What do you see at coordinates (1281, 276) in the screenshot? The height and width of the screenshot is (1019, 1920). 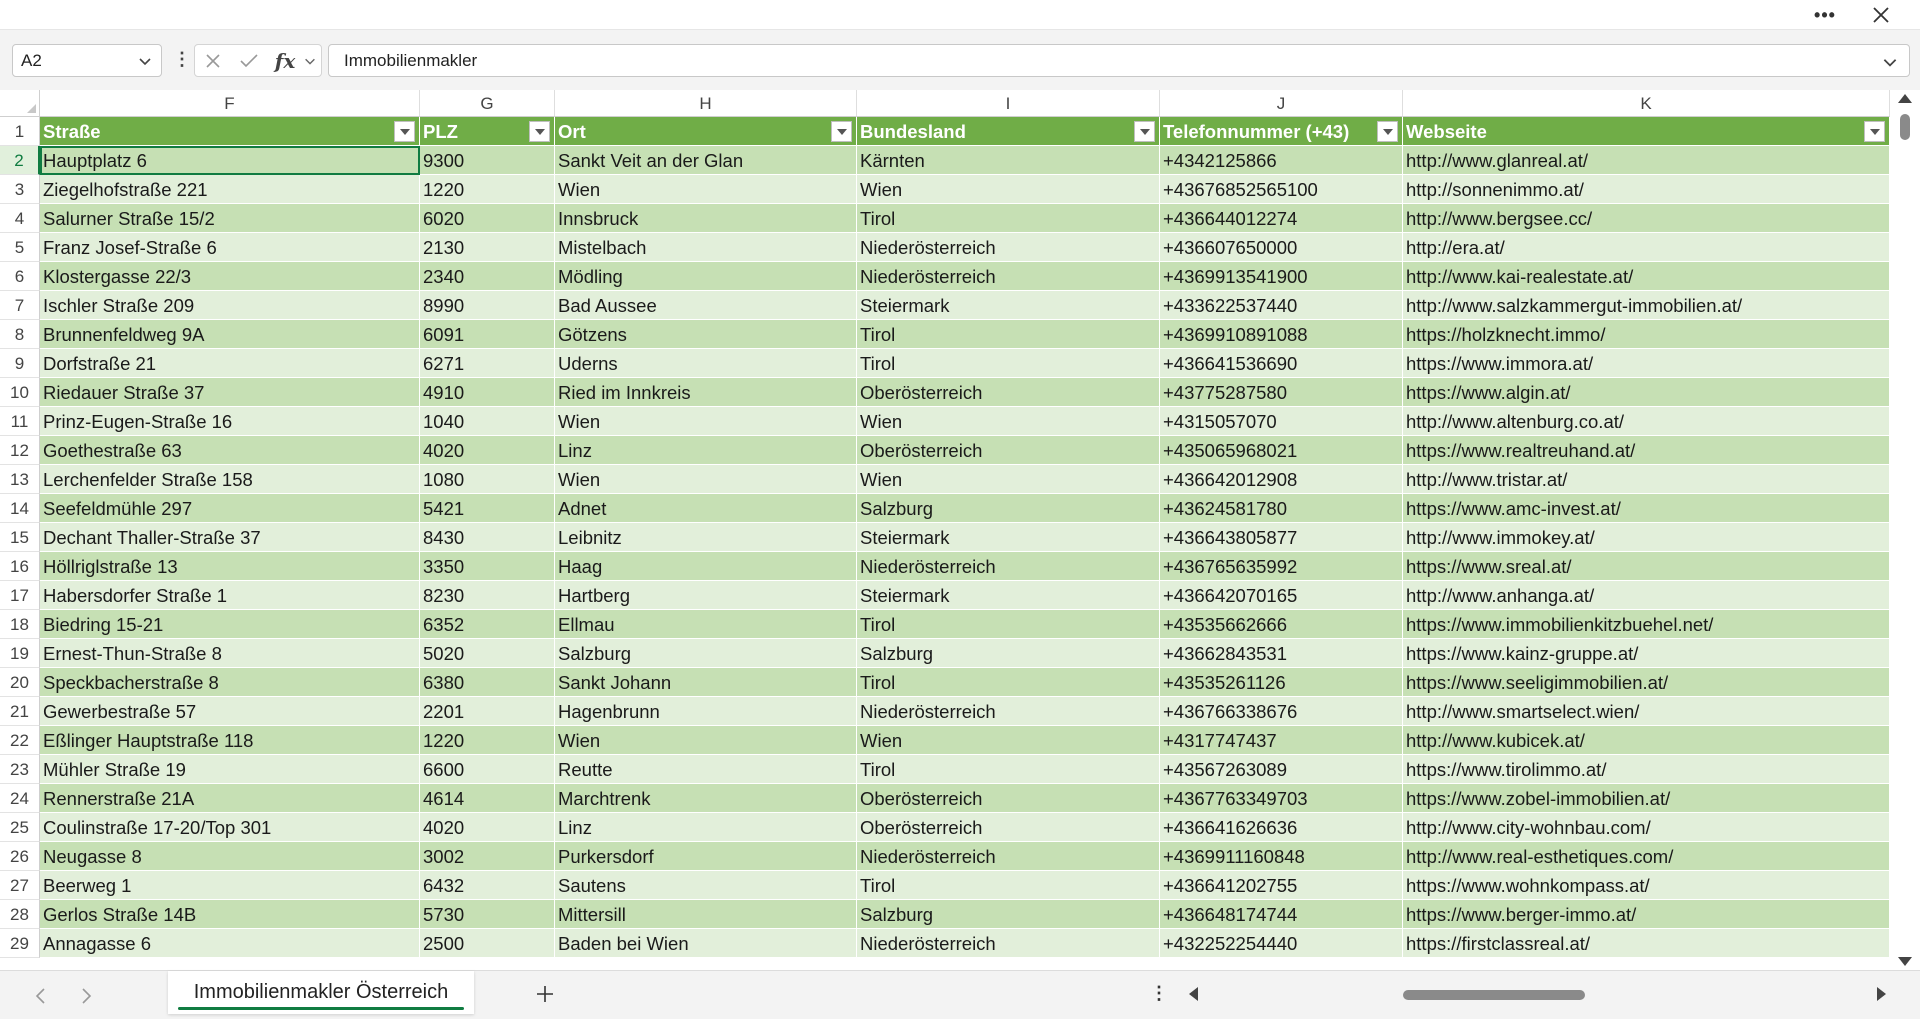 I see `cell-telefon: +4369913541900` at bounding box center [1281, 276].